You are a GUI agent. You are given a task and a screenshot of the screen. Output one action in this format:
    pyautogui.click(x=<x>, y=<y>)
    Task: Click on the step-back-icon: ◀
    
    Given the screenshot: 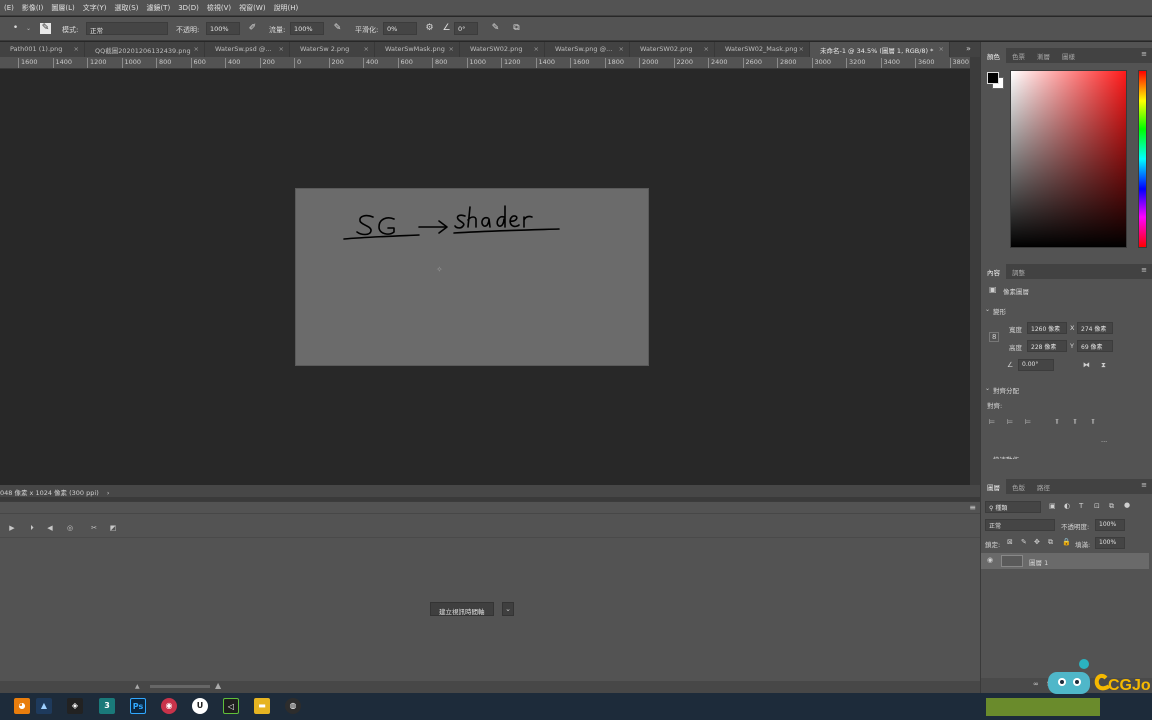 What is the action you would take?
    pyautogui.click(x=50, y=528)
    